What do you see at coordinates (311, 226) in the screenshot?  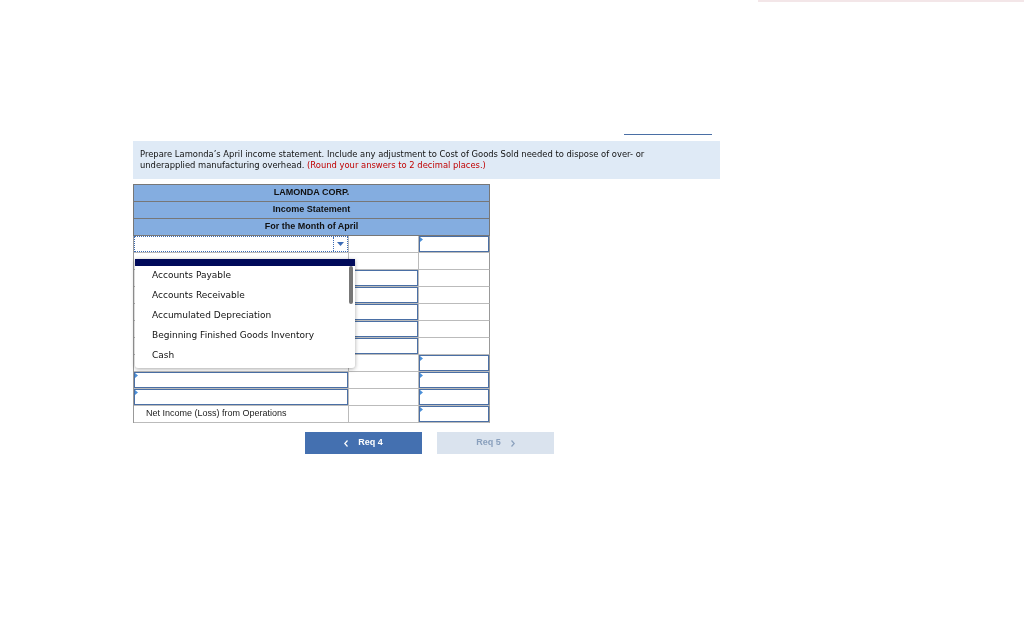 I see `statement-header: For the Month of April` at bounding box center [311, 226].